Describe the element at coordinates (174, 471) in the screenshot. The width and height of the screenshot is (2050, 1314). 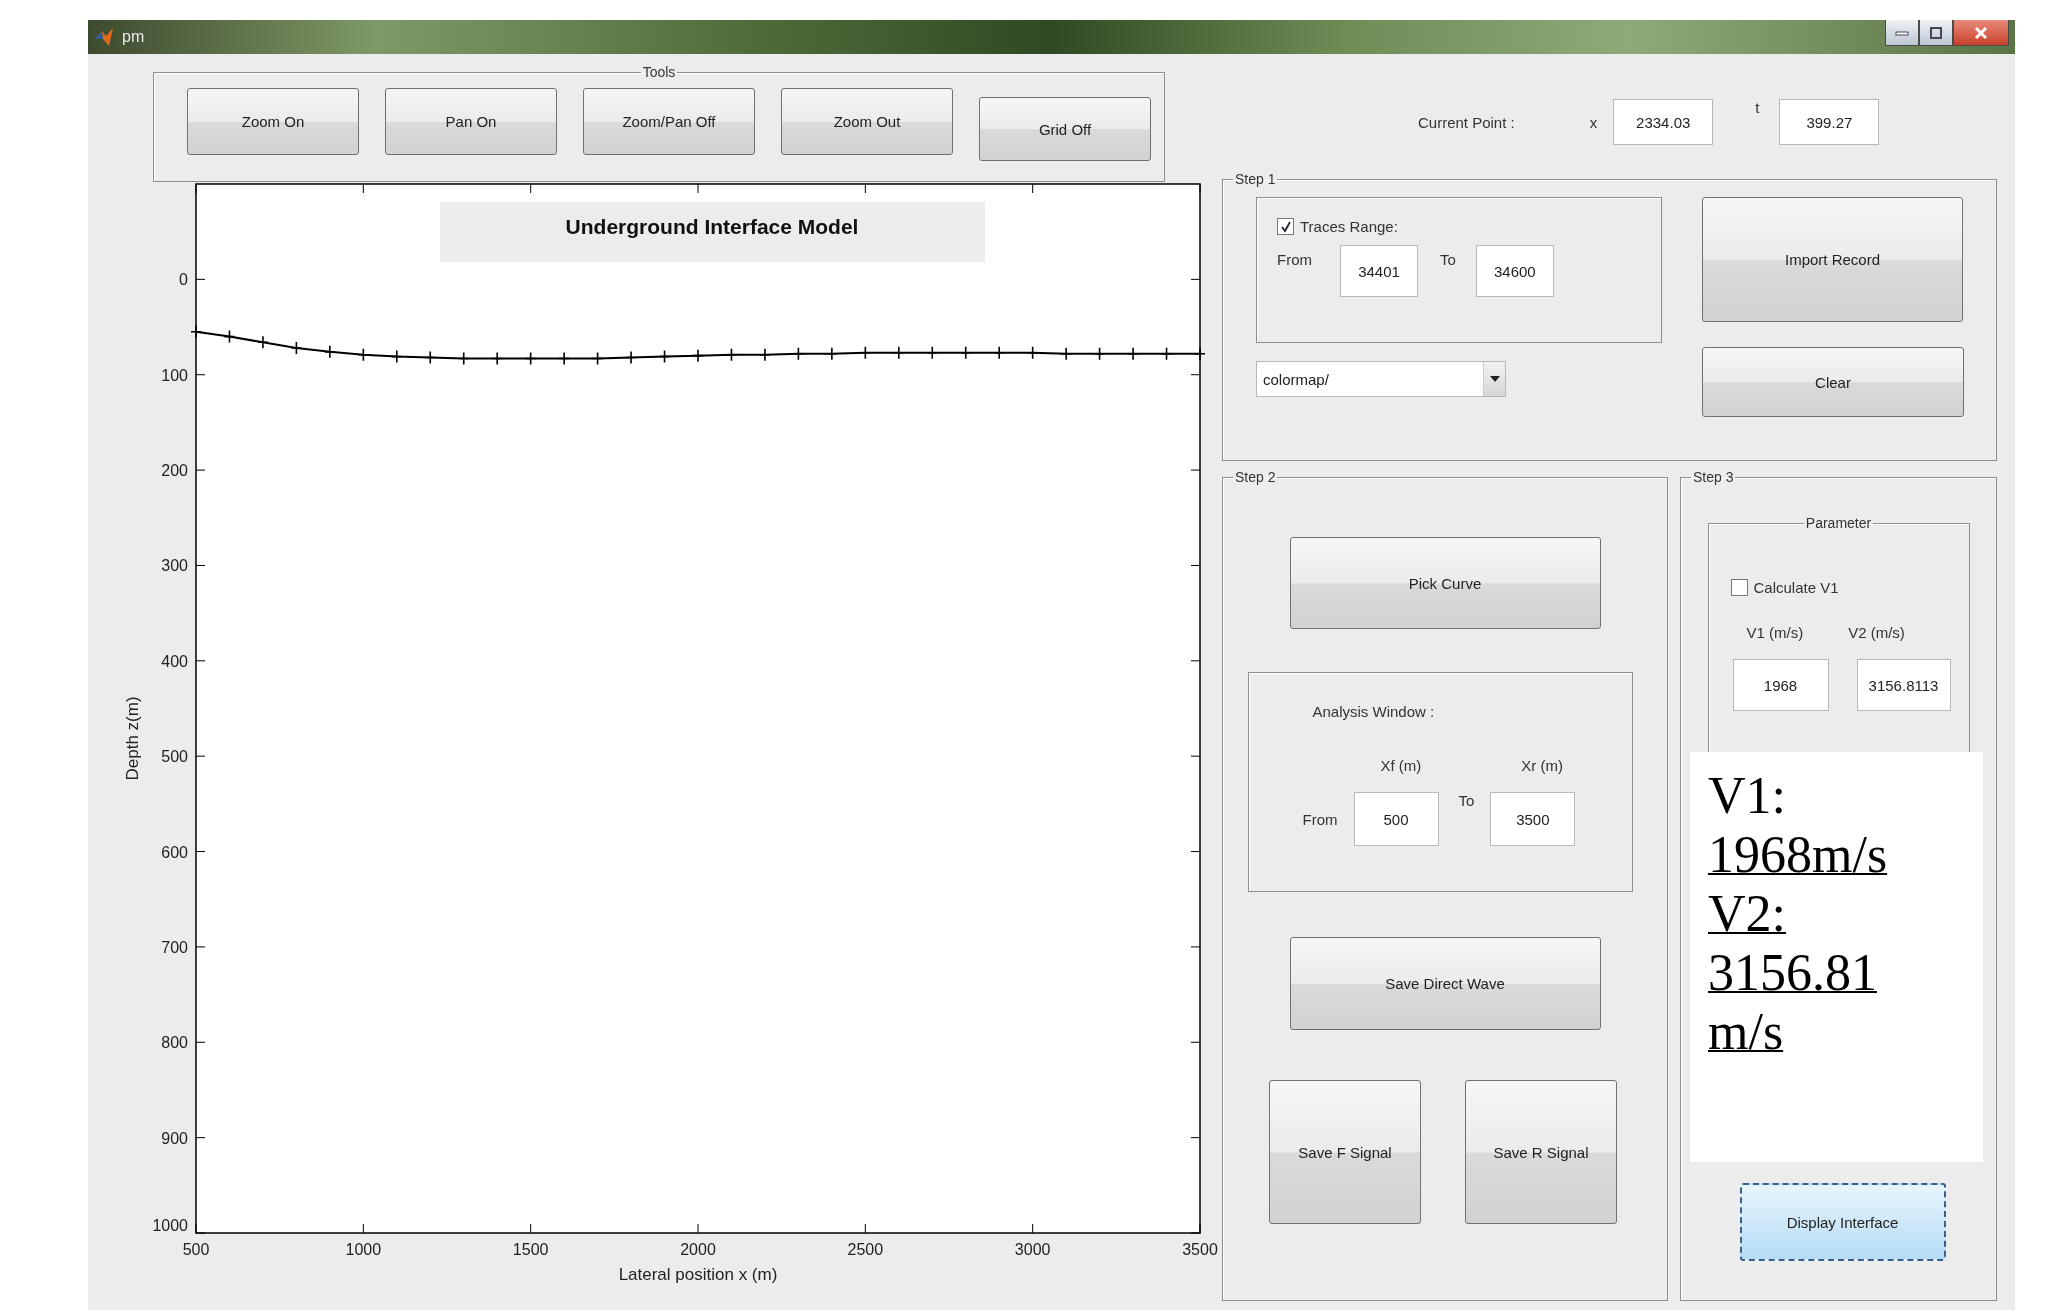
I see `y-tick-label: 200` at that location.